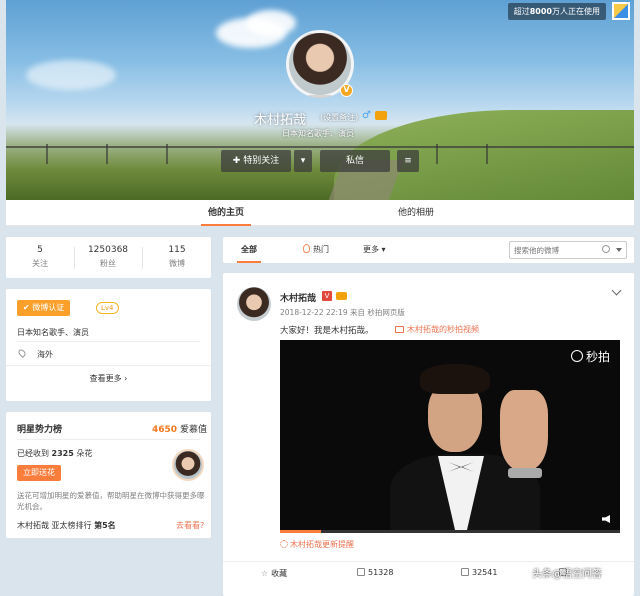  Describe the element at coordinates (374, 250) in the screenshot. I see `filter-more: 更多 ▾` at that location.